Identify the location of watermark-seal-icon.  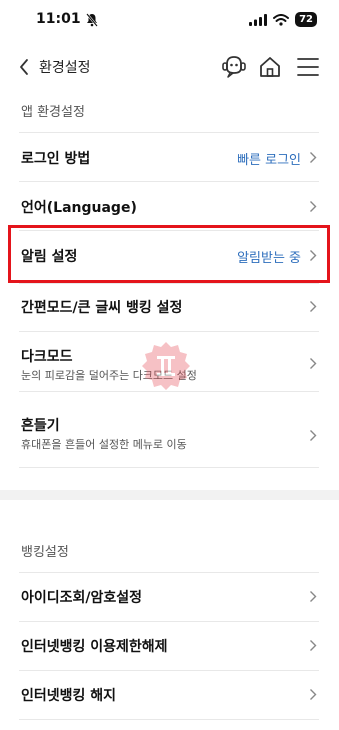
(166, 366).